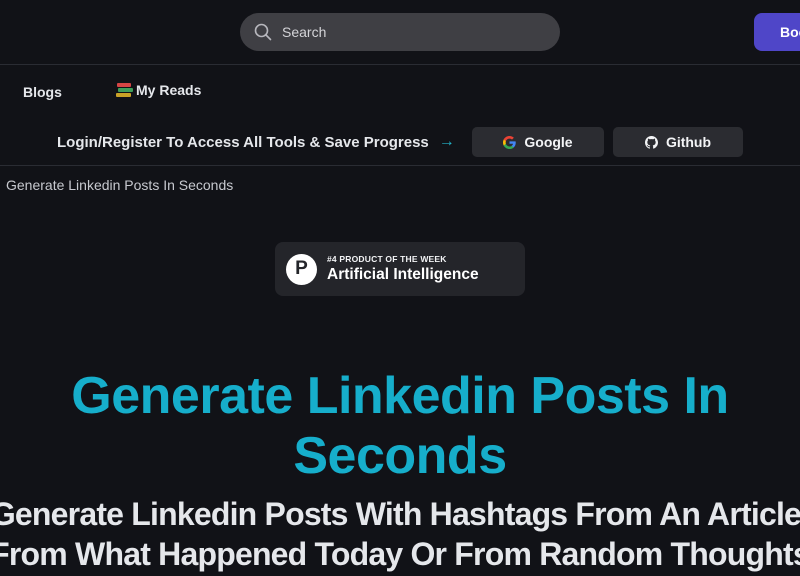 The height and width of the screenshot is (576, 800). I want to click on product-hunt-icon: P, so click(301, 269).